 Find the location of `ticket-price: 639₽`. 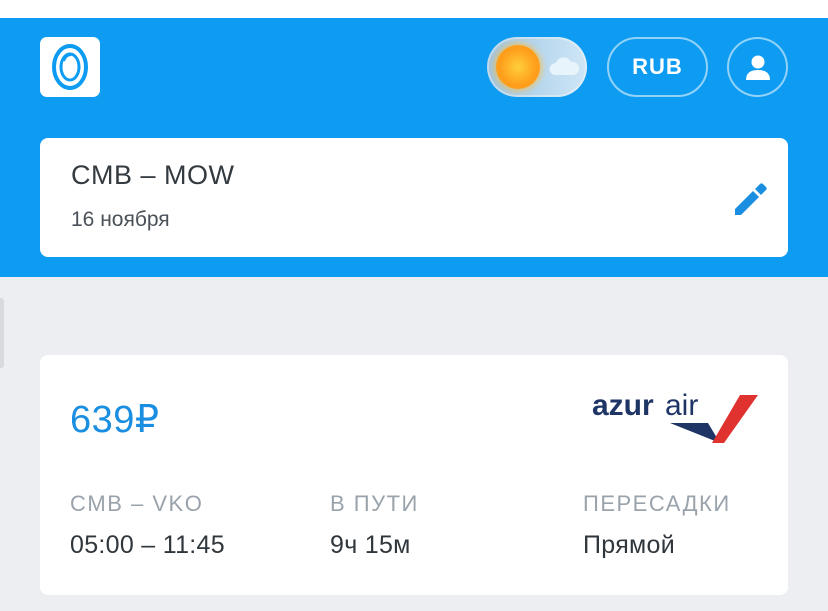

ticket-price: 639₽ is located at coordinates (115, 420).